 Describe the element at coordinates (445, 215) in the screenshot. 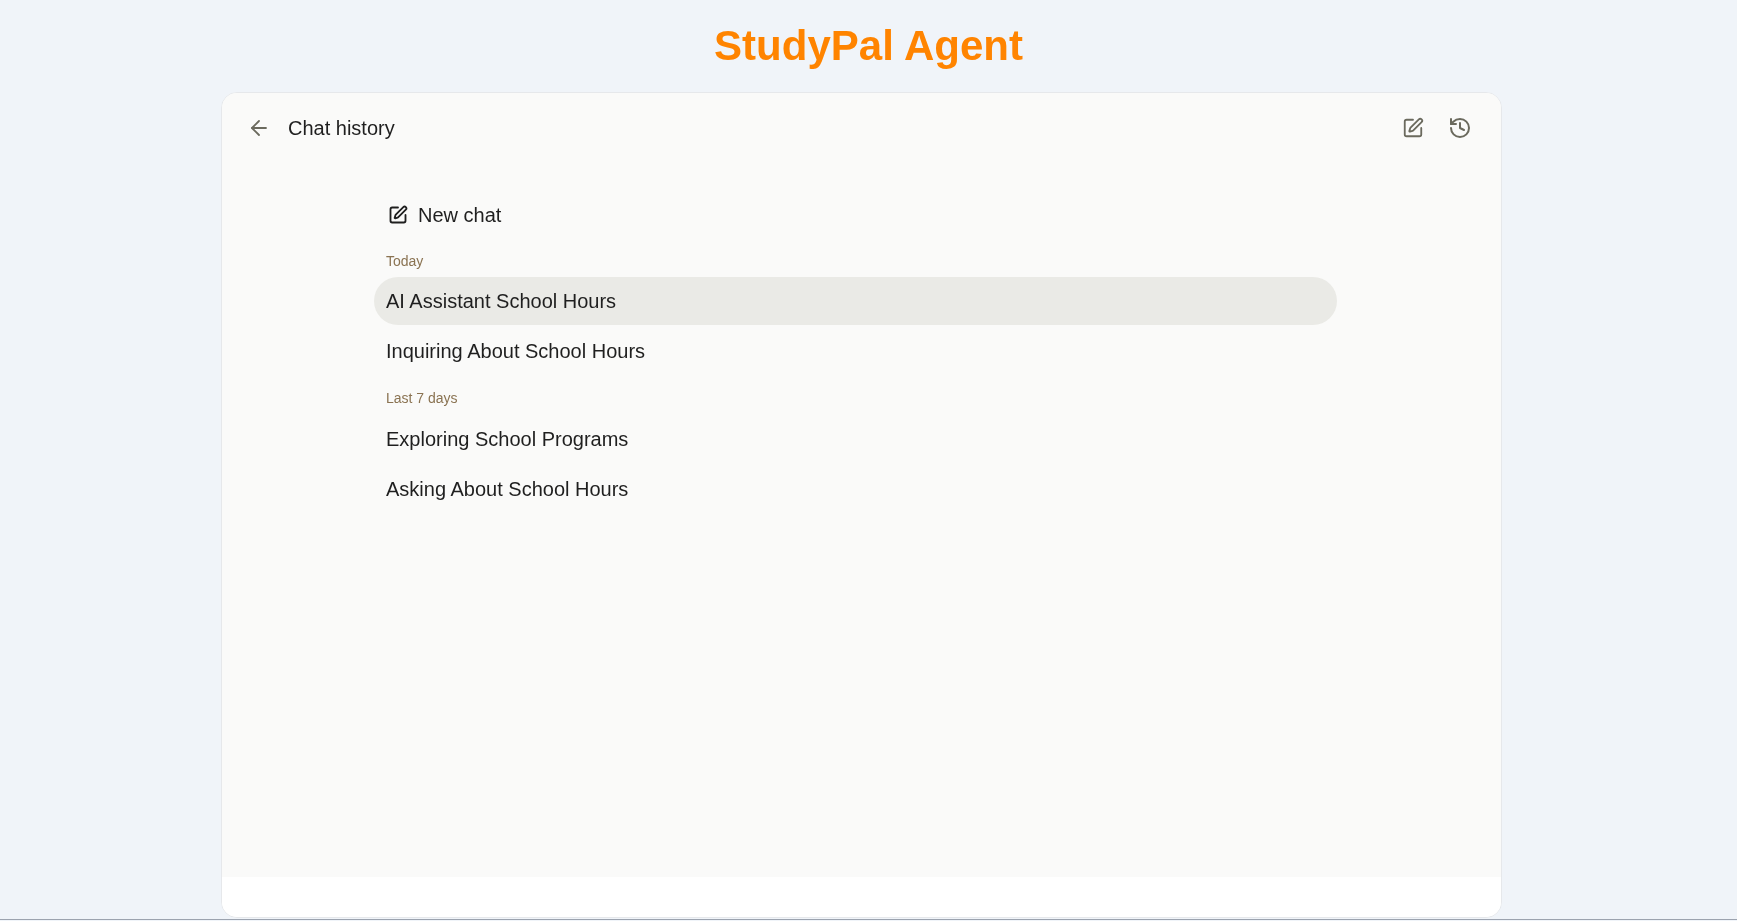

I see `new-chat-button: New chat` at that location.